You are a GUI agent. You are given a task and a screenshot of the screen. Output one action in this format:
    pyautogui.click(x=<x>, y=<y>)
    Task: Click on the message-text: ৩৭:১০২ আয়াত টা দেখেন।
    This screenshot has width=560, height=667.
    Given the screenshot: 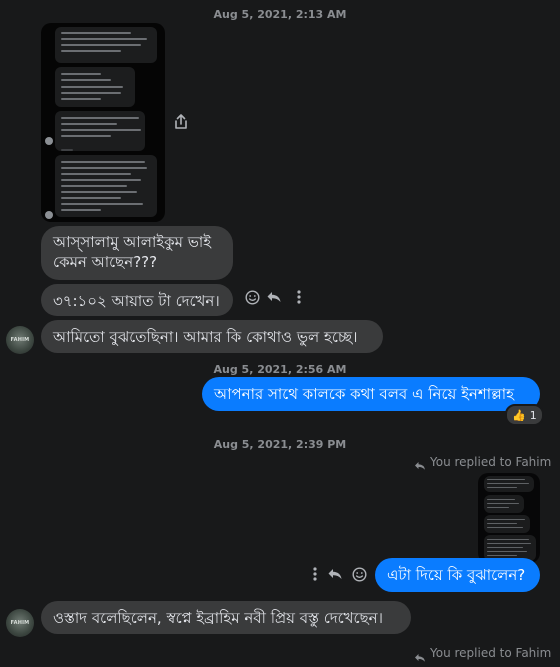 What is the action you would take?
    pyautogui.click(x=136, y=301)
    